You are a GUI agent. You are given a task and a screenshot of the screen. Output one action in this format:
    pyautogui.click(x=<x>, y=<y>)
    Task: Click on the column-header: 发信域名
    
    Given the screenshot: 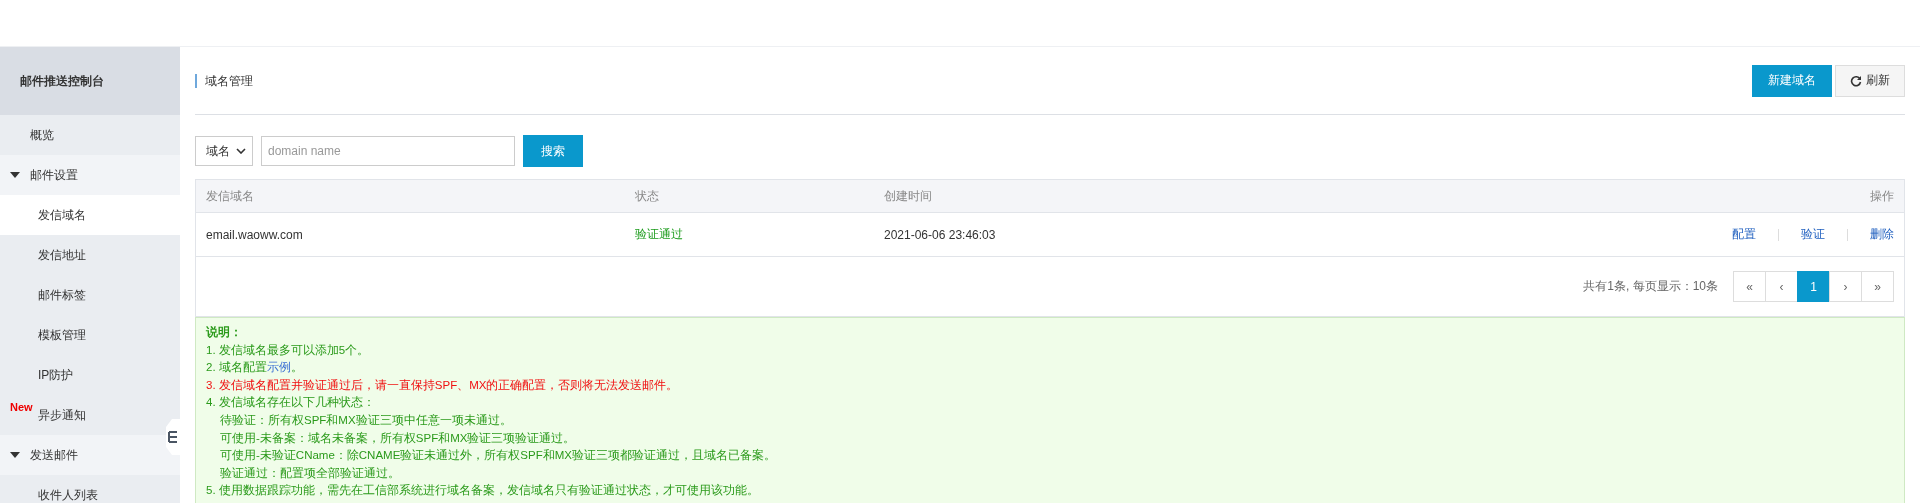 What is the action you would take?
    pyautogui.click(x=410, y=196)
    